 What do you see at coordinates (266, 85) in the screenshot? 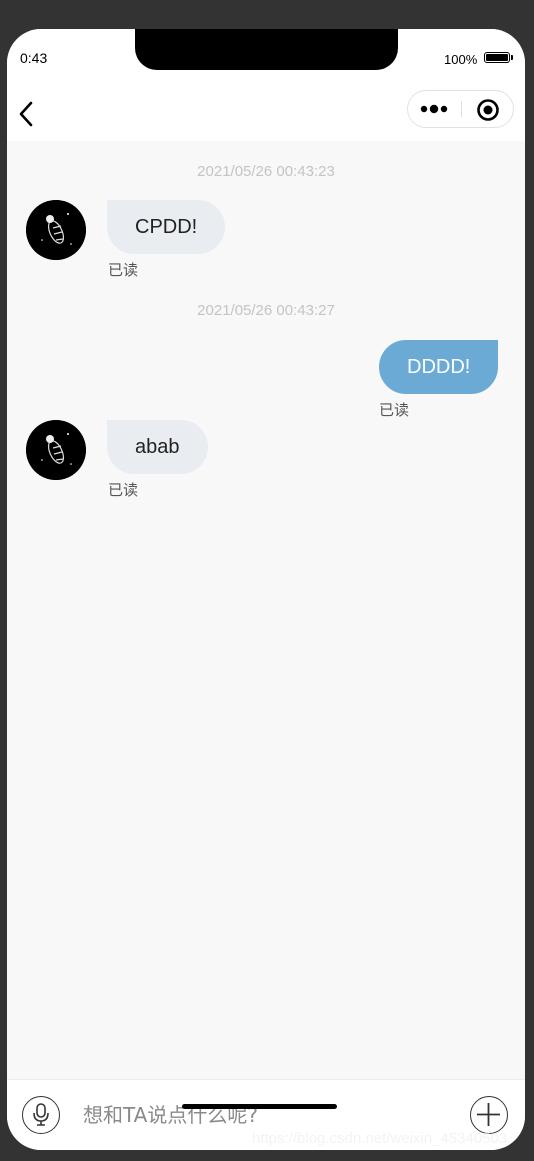
I see `top-bar: 0:43 100%` at bounding box center [266, 85].